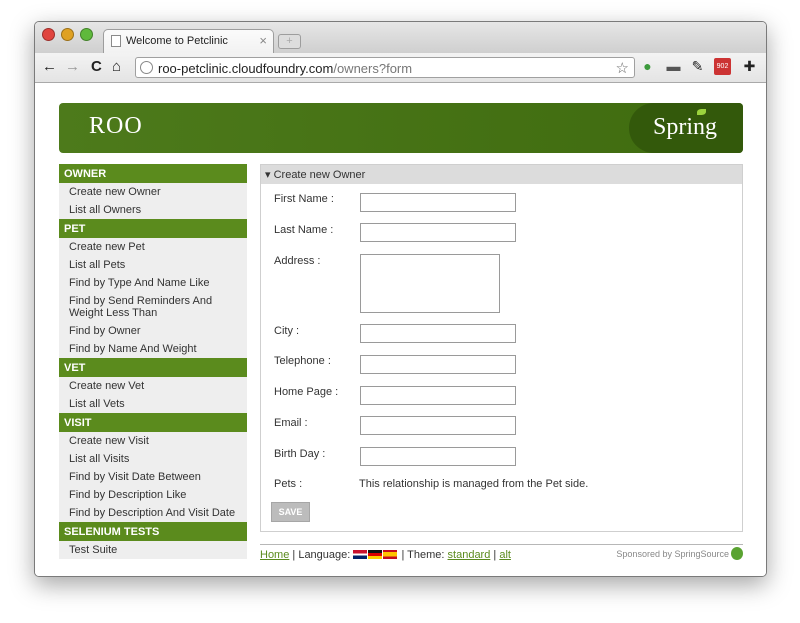 The height and width of the screenshot is (623, 800). What do you see at coordinates (469, 555) in the screenshot?
I see `theme-standard-link: standard` at bounding box center [469, 555].